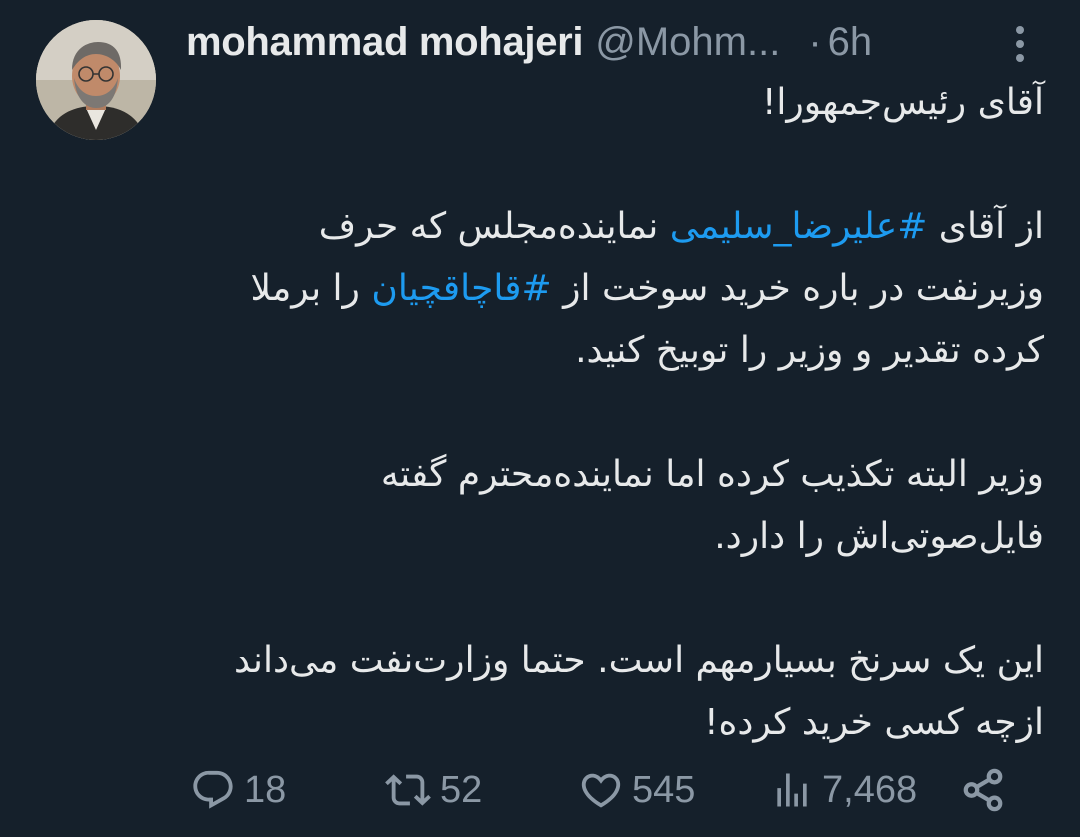 The height and width of the screenshot is (837, 1080). I want to click on analytics-icon, so click(792, 790).